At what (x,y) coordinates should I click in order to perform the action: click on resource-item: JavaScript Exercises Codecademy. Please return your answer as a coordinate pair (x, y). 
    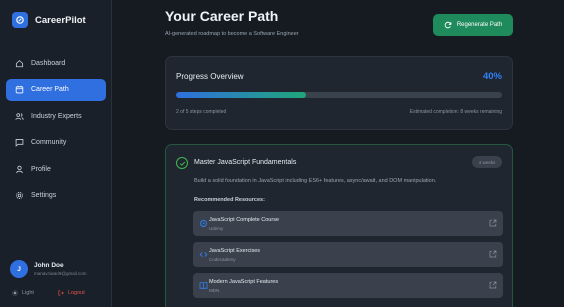
    Looking at the image, I should click on (348, 254).